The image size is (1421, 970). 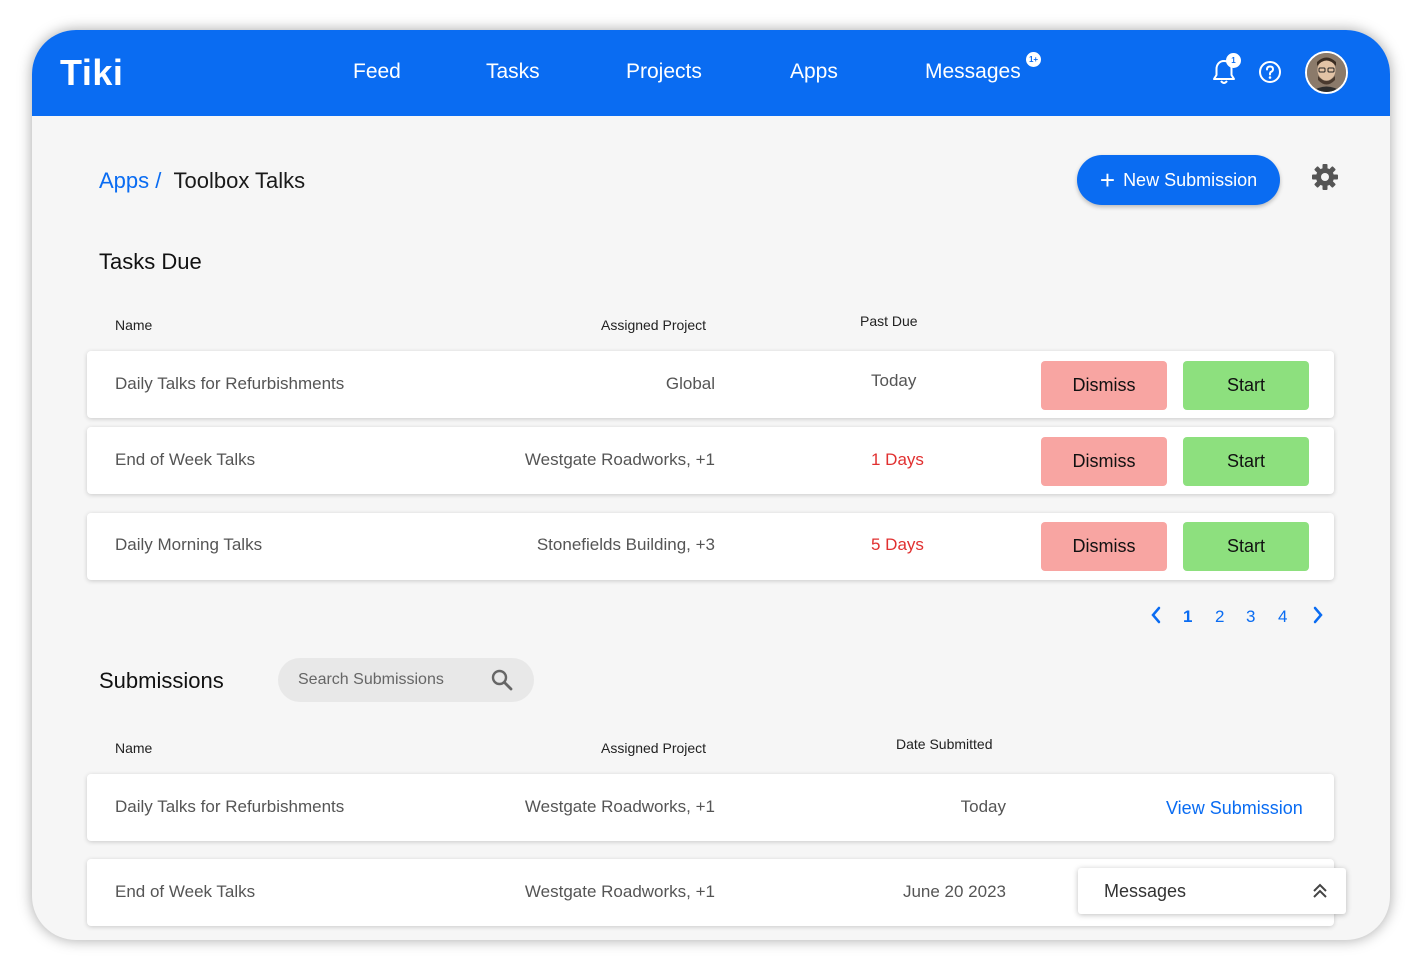 I want to click on double-chevron-up-icon, so click(x=1320, y=893).